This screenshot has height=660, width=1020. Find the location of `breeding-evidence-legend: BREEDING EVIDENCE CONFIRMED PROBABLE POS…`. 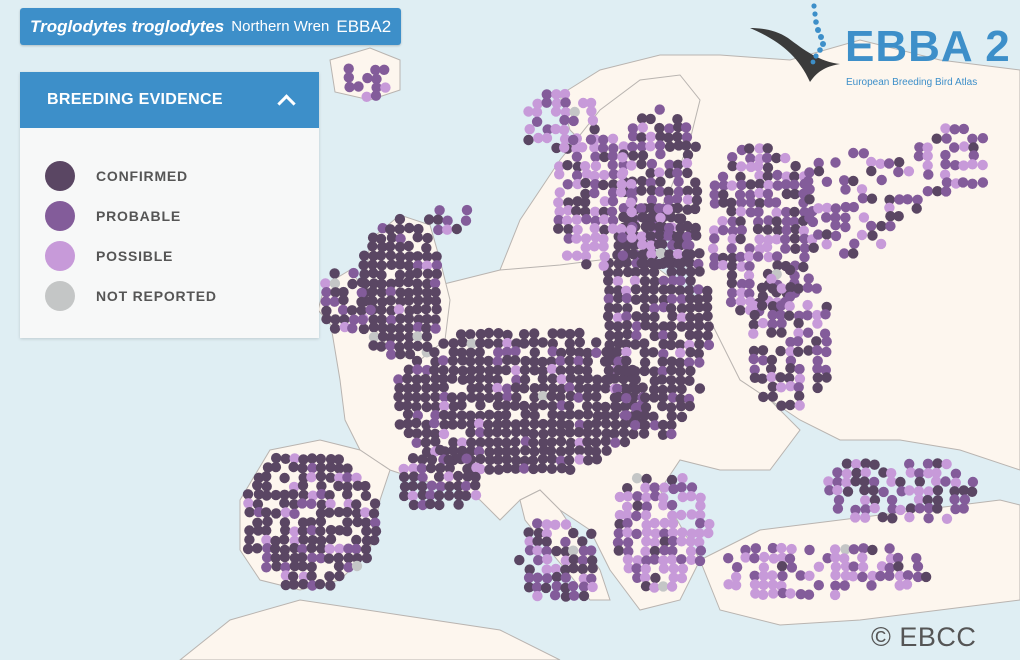

breeding-evidence-legend: BREEDING EVIDENCE CONFIRMED PROBABLE POS… is located at coordinates (169, 205).